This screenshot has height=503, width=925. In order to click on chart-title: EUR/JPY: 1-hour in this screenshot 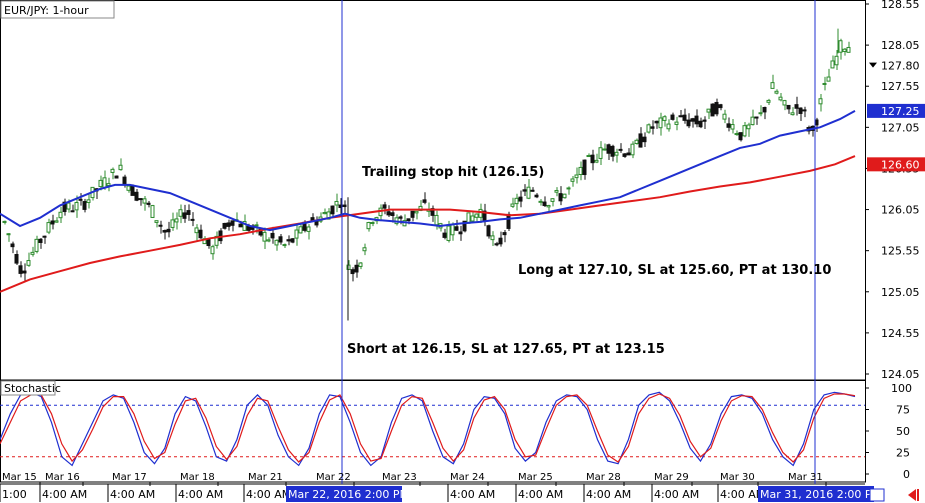, I will do `click(46, 10)`.